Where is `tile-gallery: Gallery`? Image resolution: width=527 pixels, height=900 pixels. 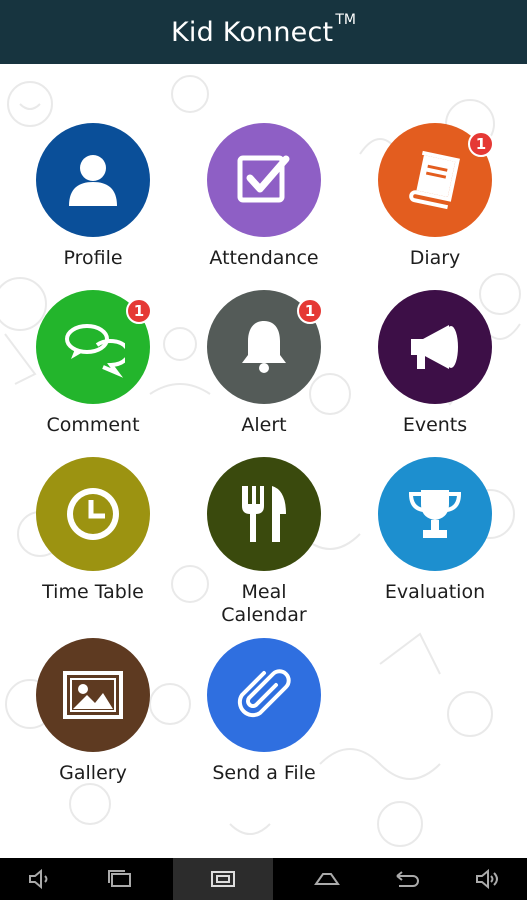
tile-gallery: Gallery is located at coordinates (93, 711).